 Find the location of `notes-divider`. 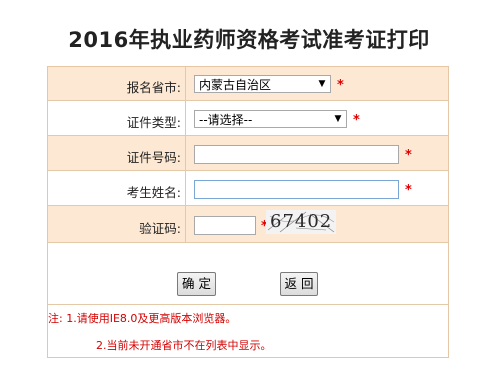

notes-divider is located at coordinates (248, 304).